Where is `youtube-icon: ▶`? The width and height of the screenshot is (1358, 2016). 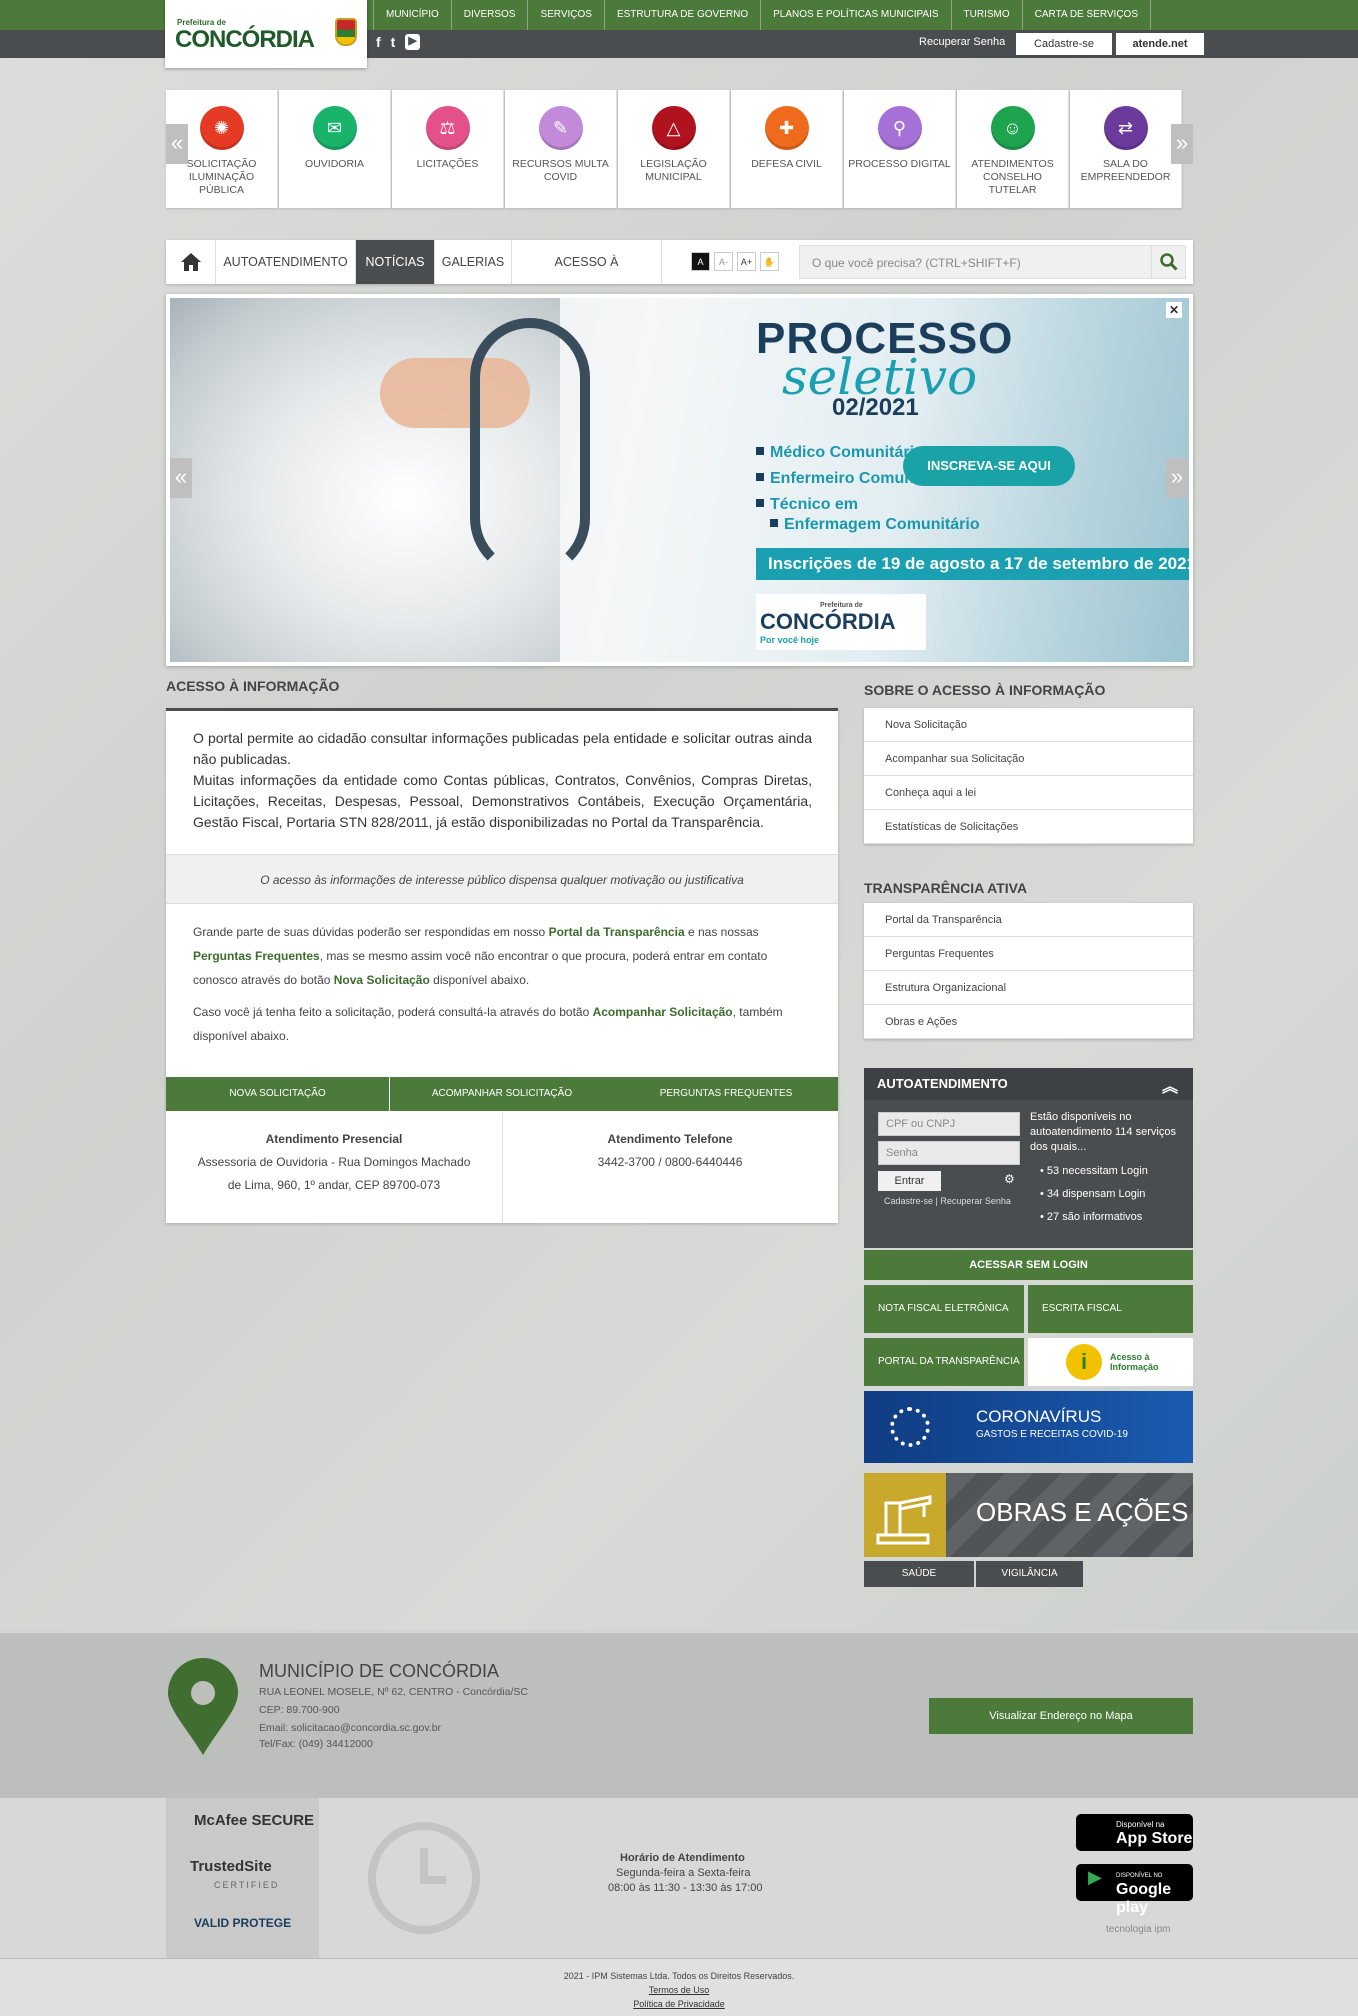
youtube-icon: ▶ is located at coordinates (412, 42).